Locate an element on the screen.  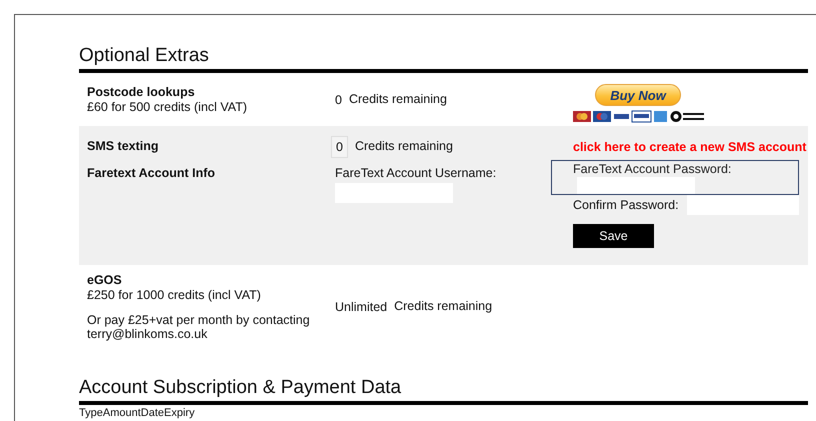
credits-count: Unlimited is located at coordinates (361, 307).